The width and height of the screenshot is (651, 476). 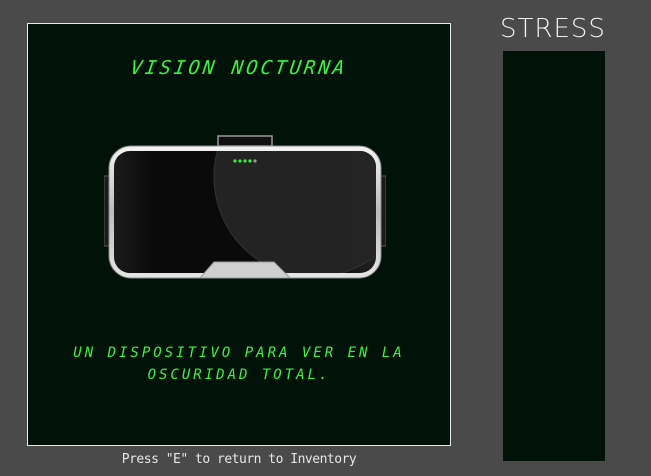 What do you see at coordinates (553, 29) in the screenshot?
I see `stress-label: STRESS` at bounding box center [553, 29].